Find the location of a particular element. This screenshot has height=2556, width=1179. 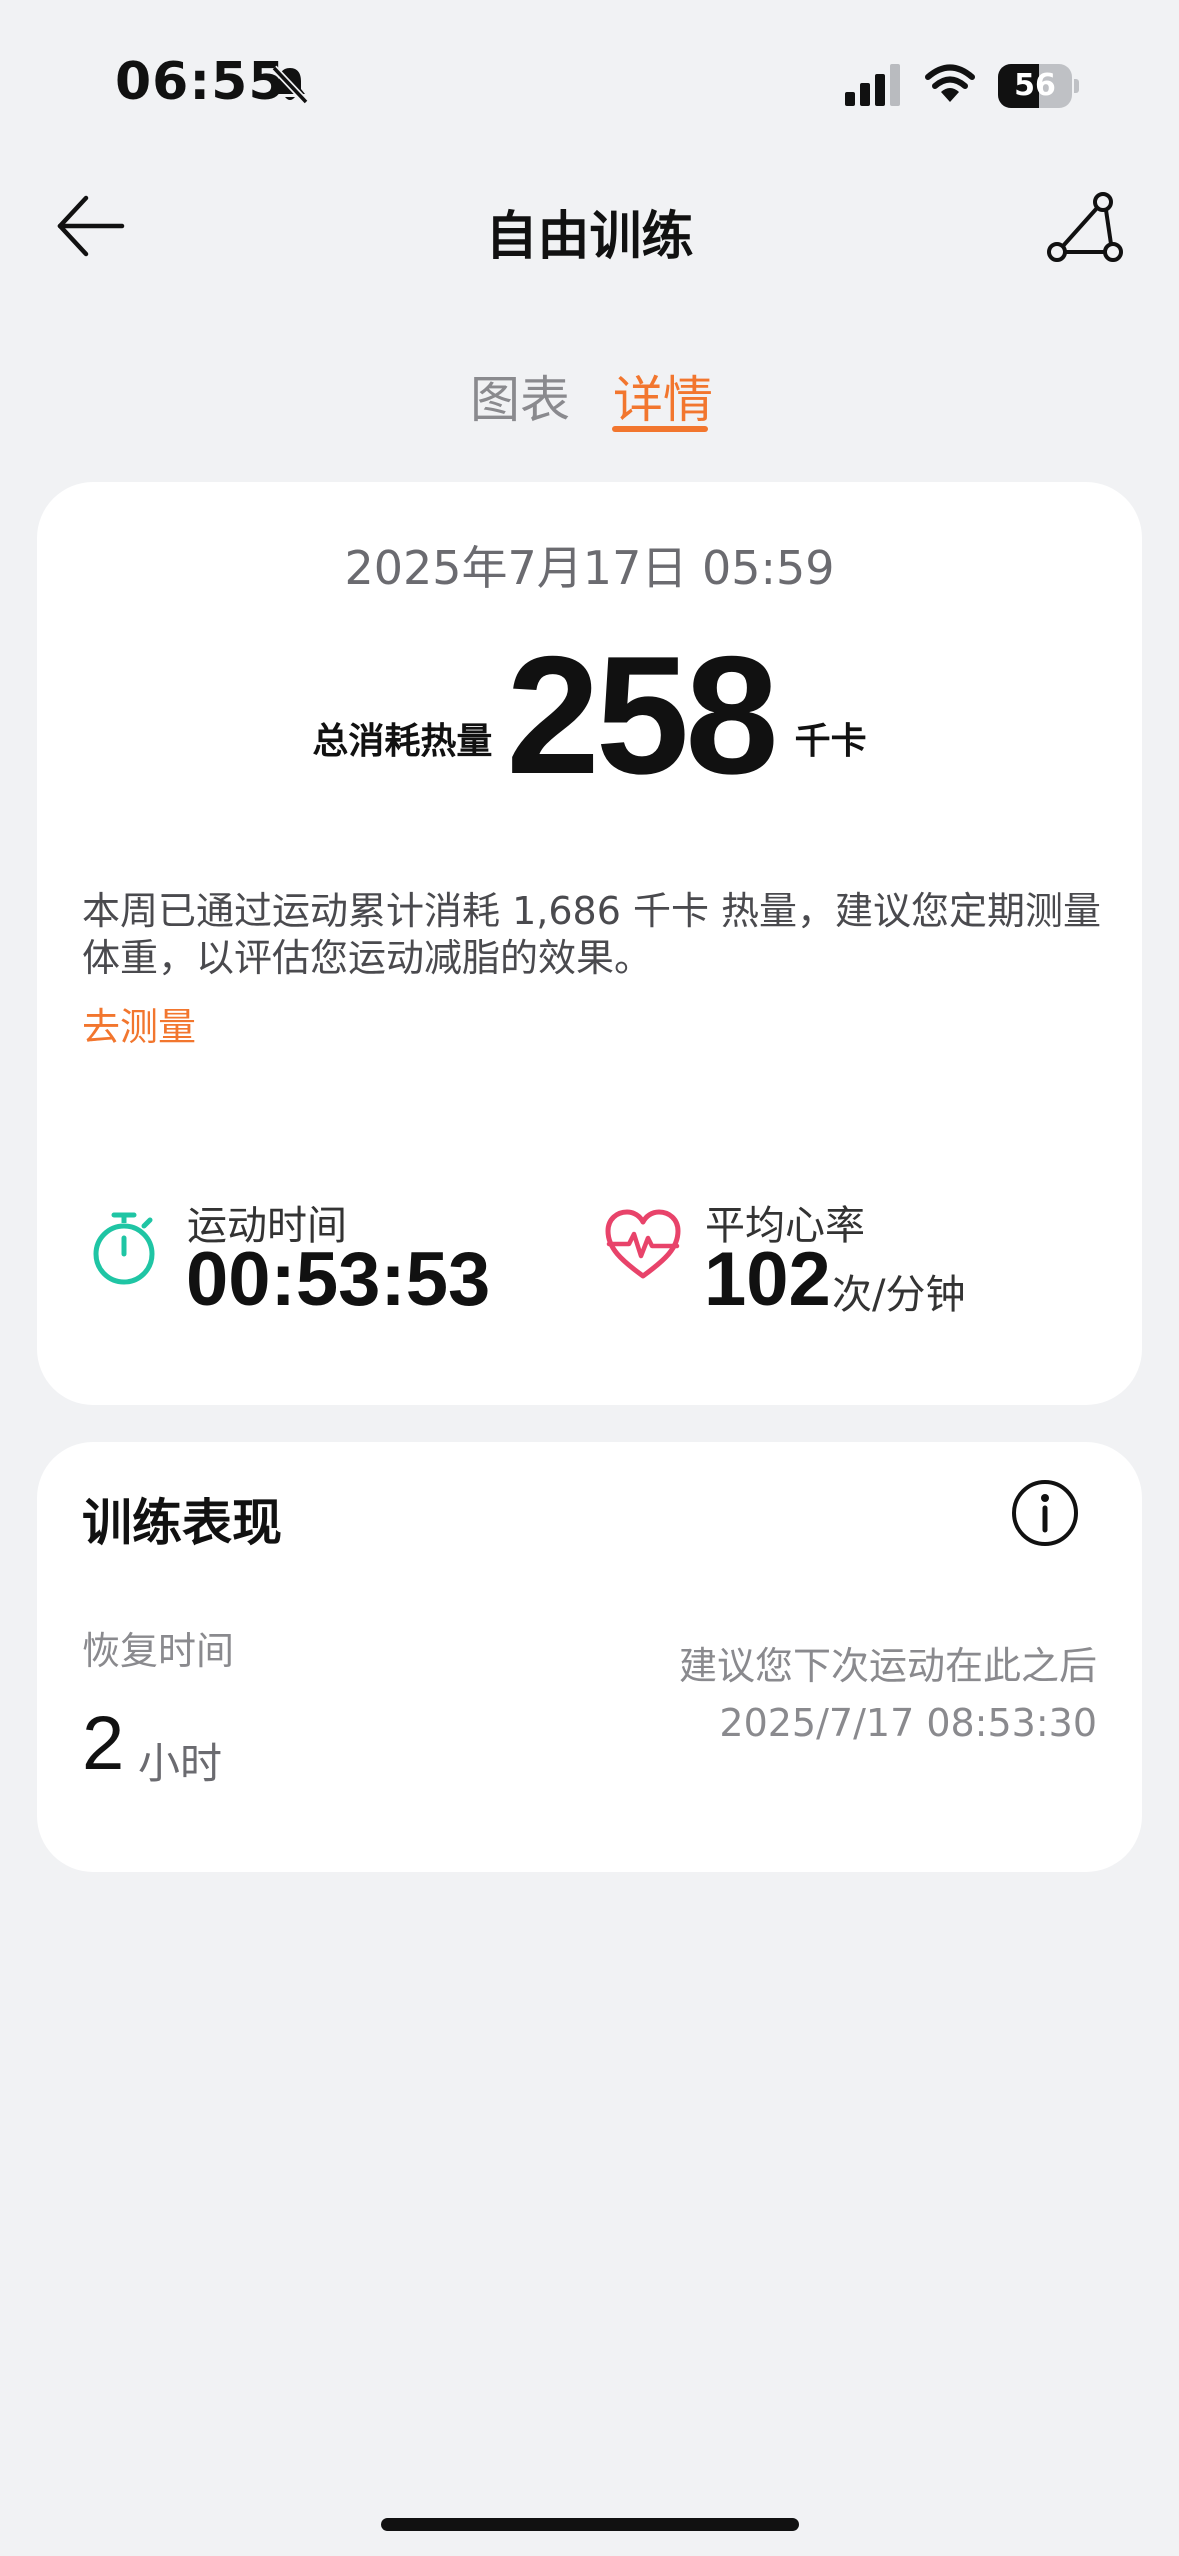

calories-value: 258 is located at coordinates (642, 715).